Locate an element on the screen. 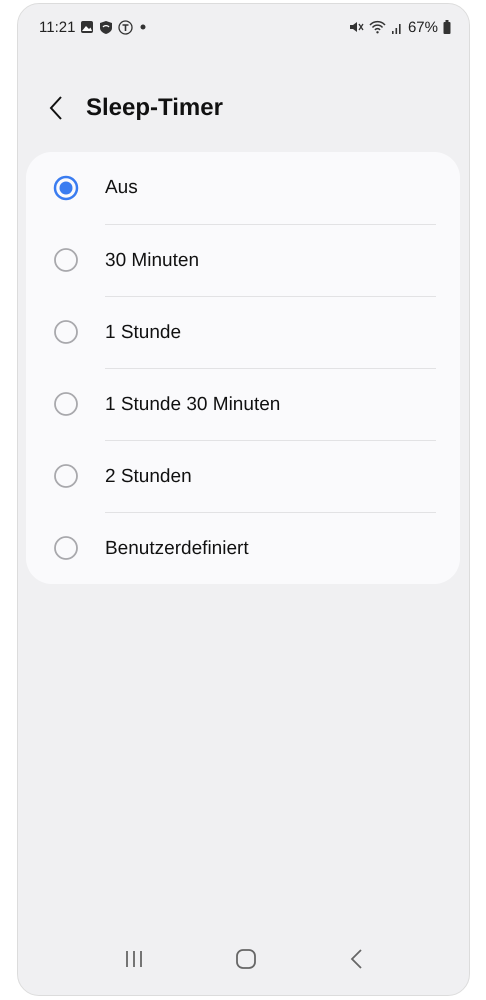 The height and width of the screenshot is (1000, 486). recent-apps-button is located at coordinates (134, 959).